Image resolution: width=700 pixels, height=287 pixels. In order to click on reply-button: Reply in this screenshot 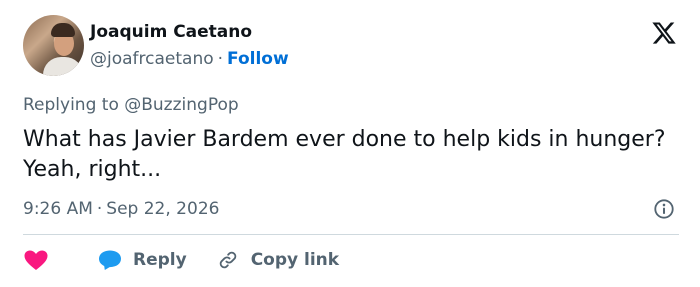, I will do `click(142, 260)`.